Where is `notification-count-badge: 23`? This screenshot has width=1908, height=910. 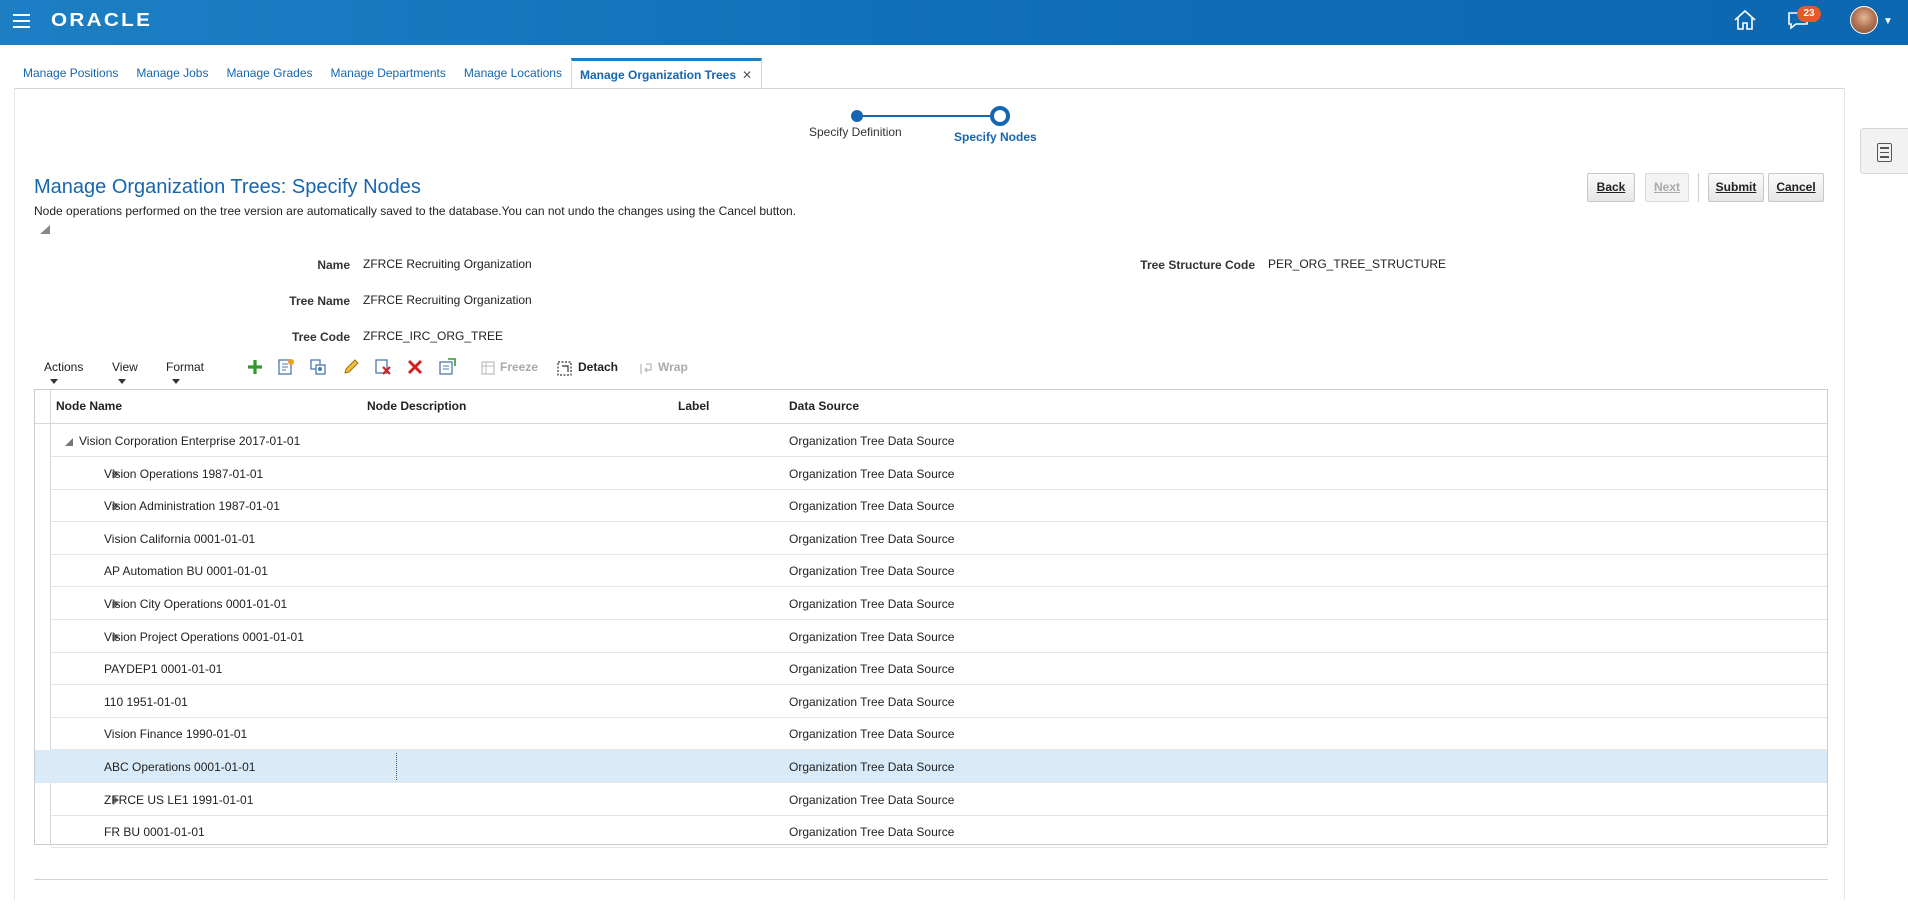 notification-count-badge: 23 is located at coordinates (1809, 14).